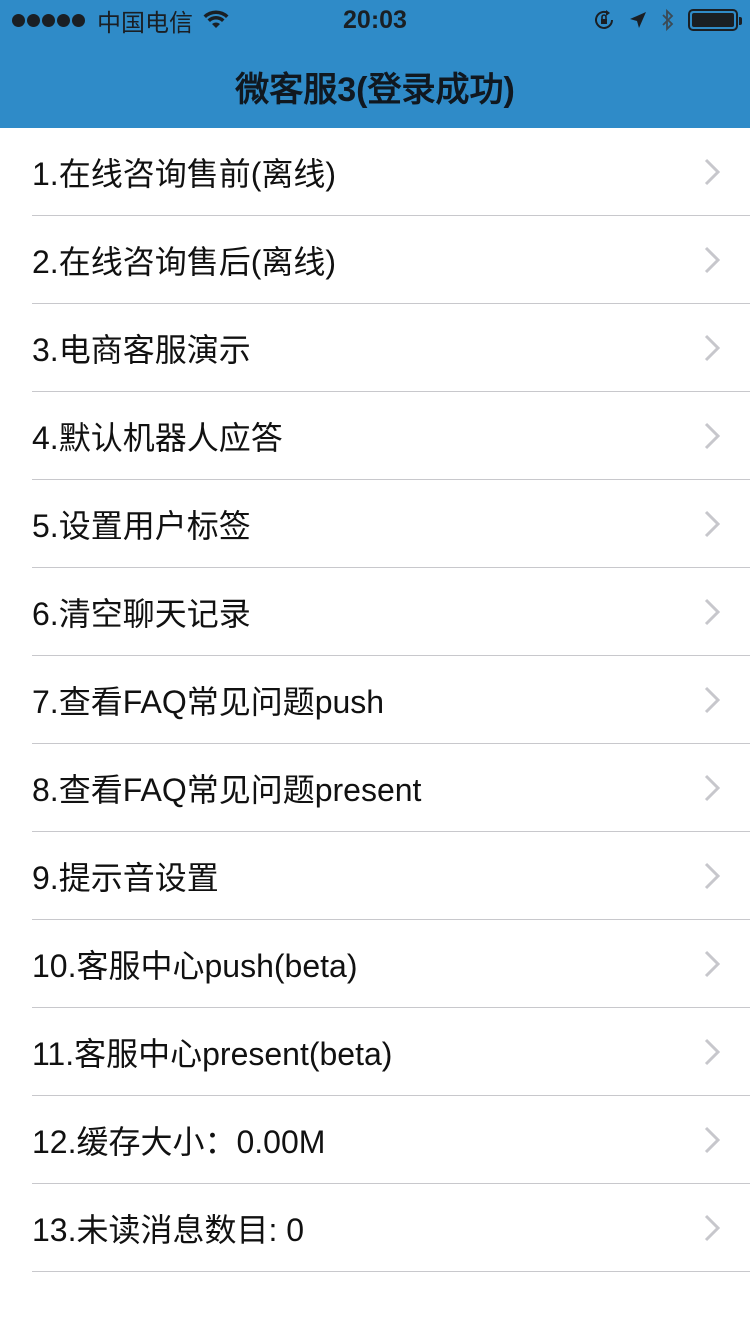 Image resolution: width=750 pixels, height=1334 pixels. Describe the element at coordinates (375, 20) in the screenshot. I see `status-bar: 中国电信 20:03` at that location.